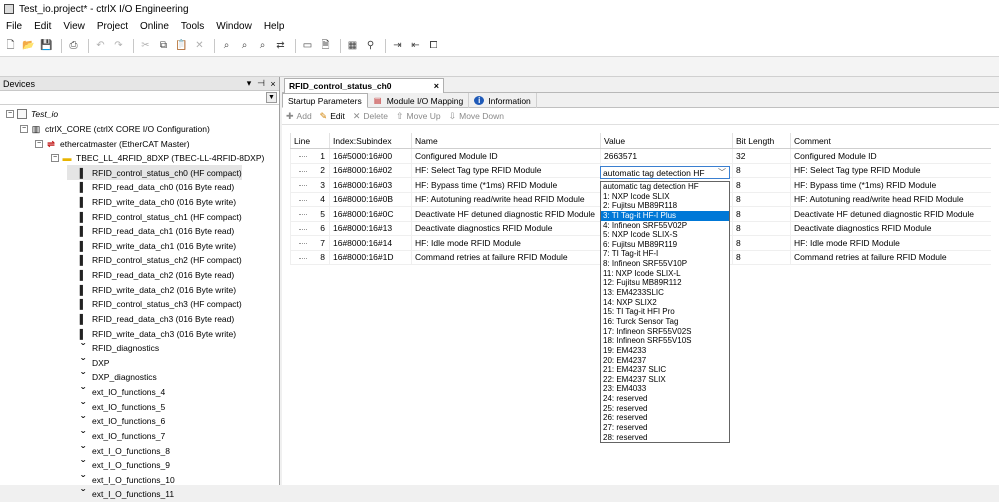 Image resolution: width=999 pixels, height=502 pixels. I want to click on save-icon: 💾, so click(46, 45).